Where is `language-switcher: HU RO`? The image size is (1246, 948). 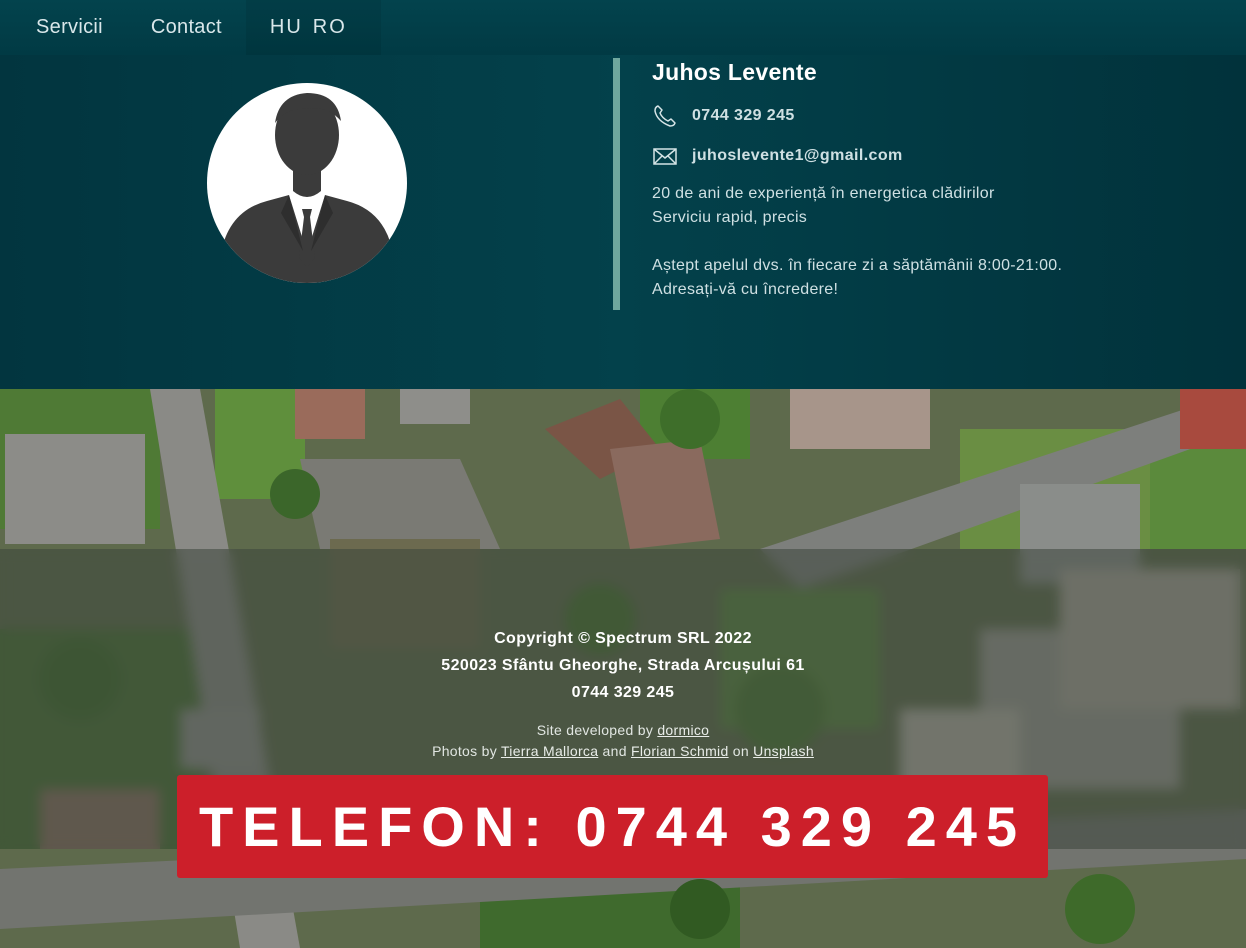 language-switcher: HU RO is located at coordinates (313, 27).